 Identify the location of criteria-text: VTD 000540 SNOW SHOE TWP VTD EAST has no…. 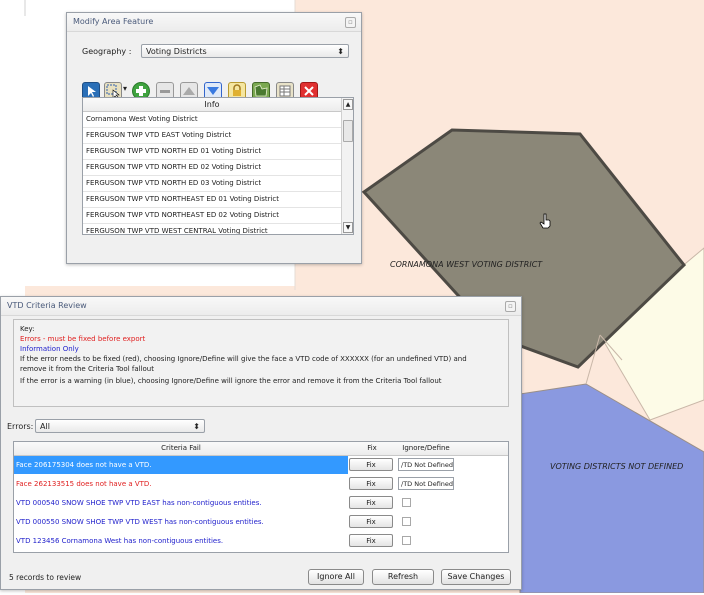
(139, 503).